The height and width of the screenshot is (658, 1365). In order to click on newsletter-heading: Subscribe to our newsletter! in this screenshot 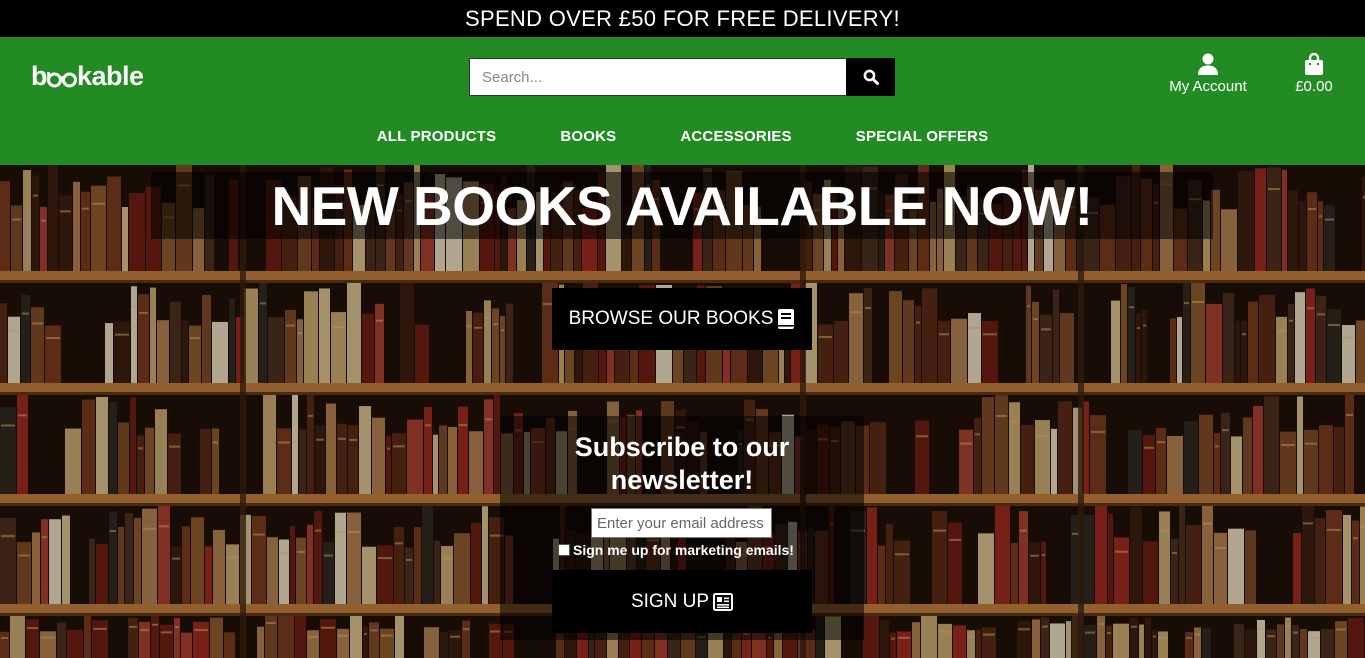, I will do `click(682, 464)`.